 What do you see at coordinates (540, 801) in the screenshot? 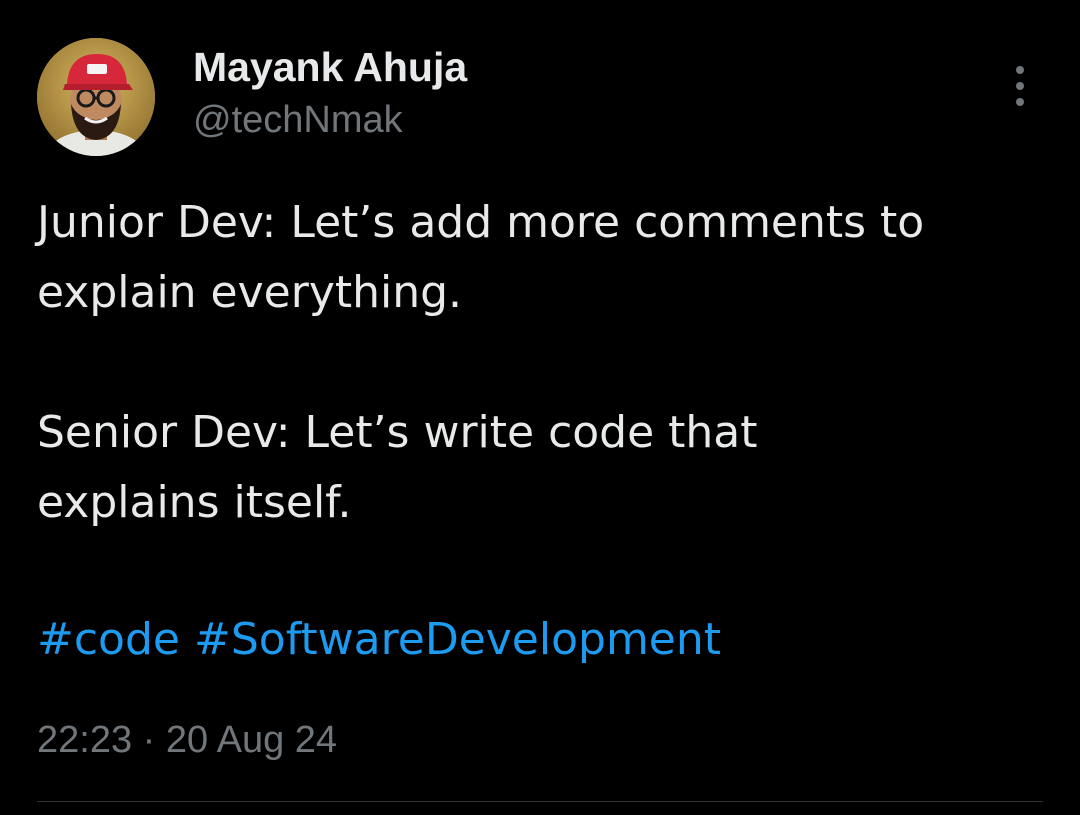
I see `divider` at bounding box center [540, 801].